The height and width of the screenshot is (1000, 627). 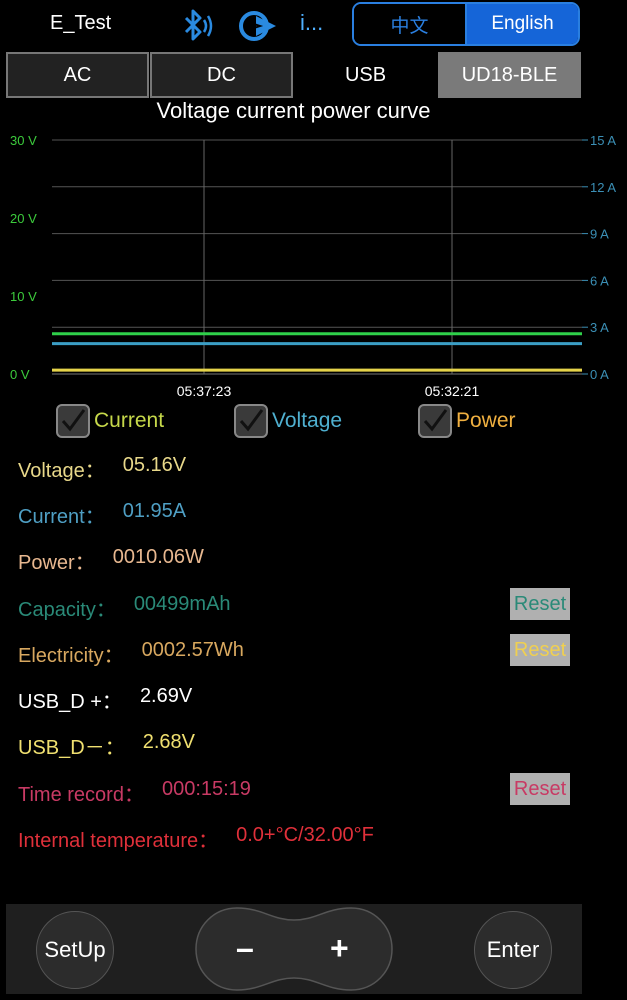 What do you see at coordinates (206, 789) in the screenshot?
I see `time-record-value: 000:15:19` at bounding box center [206, 789].